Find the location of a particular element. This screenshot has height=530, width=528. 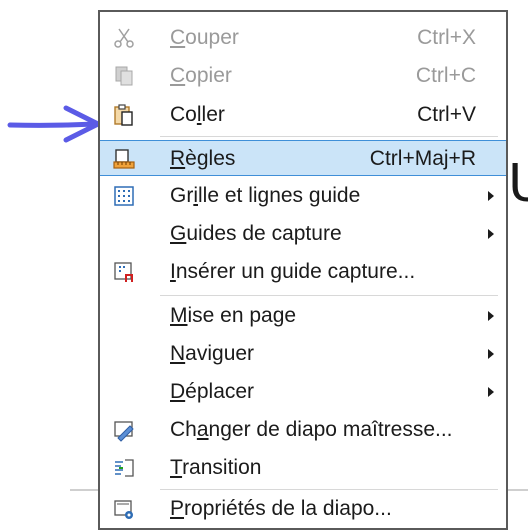

menu-item-move: Déplacer is located at coordinates (303, 392).